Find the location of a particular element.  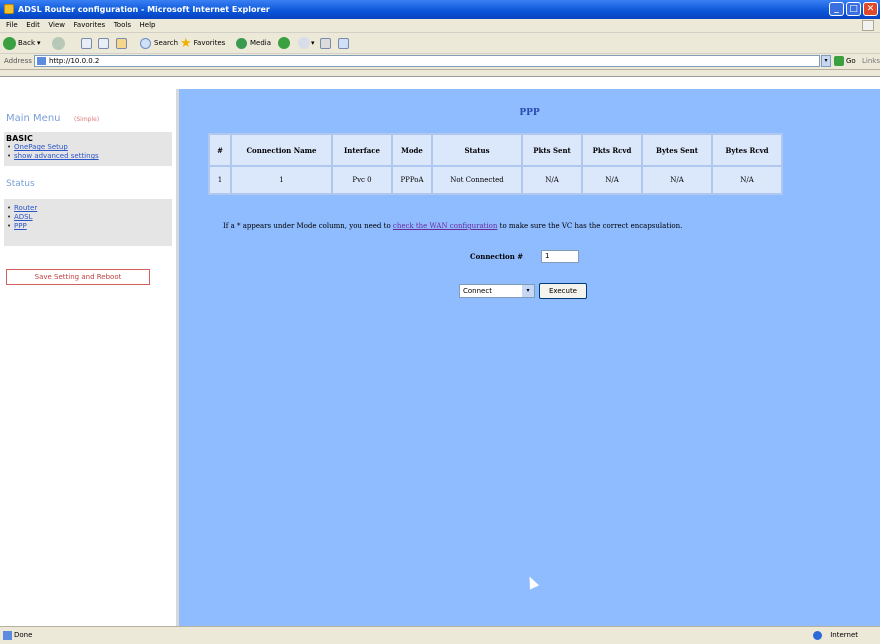

column-header: Interface is located at coordinates (362, 150).